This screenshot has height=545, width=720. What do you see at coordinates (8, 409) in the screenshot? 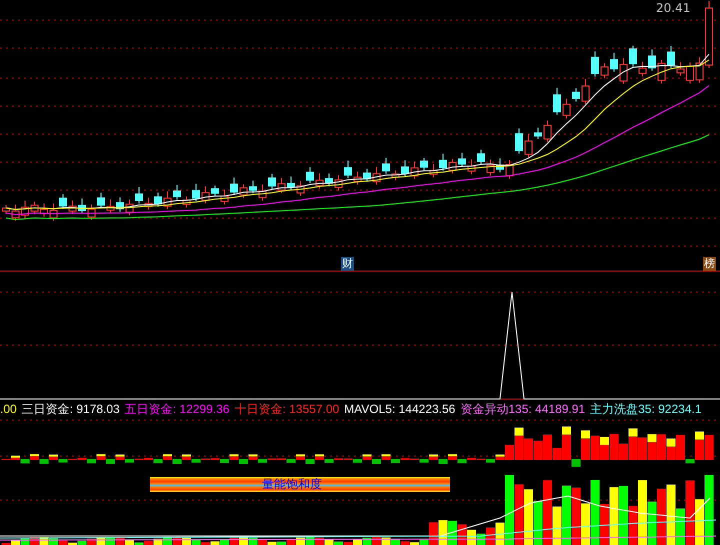
I see `indicator-value: .00` at bounding box center [8, 409].